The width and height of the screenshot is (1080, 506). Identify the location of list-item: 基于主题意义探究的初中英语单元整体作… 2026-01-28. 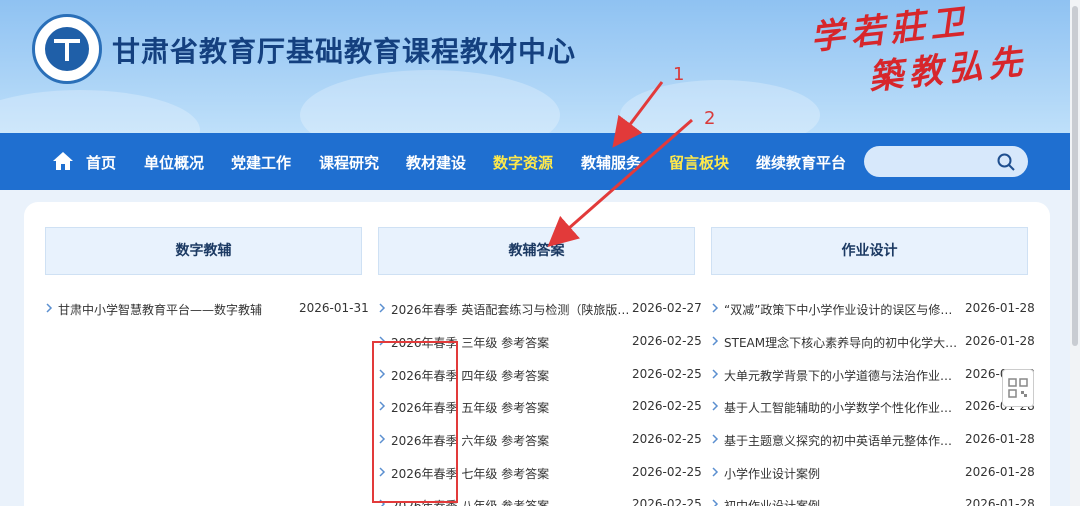
(873, 442).